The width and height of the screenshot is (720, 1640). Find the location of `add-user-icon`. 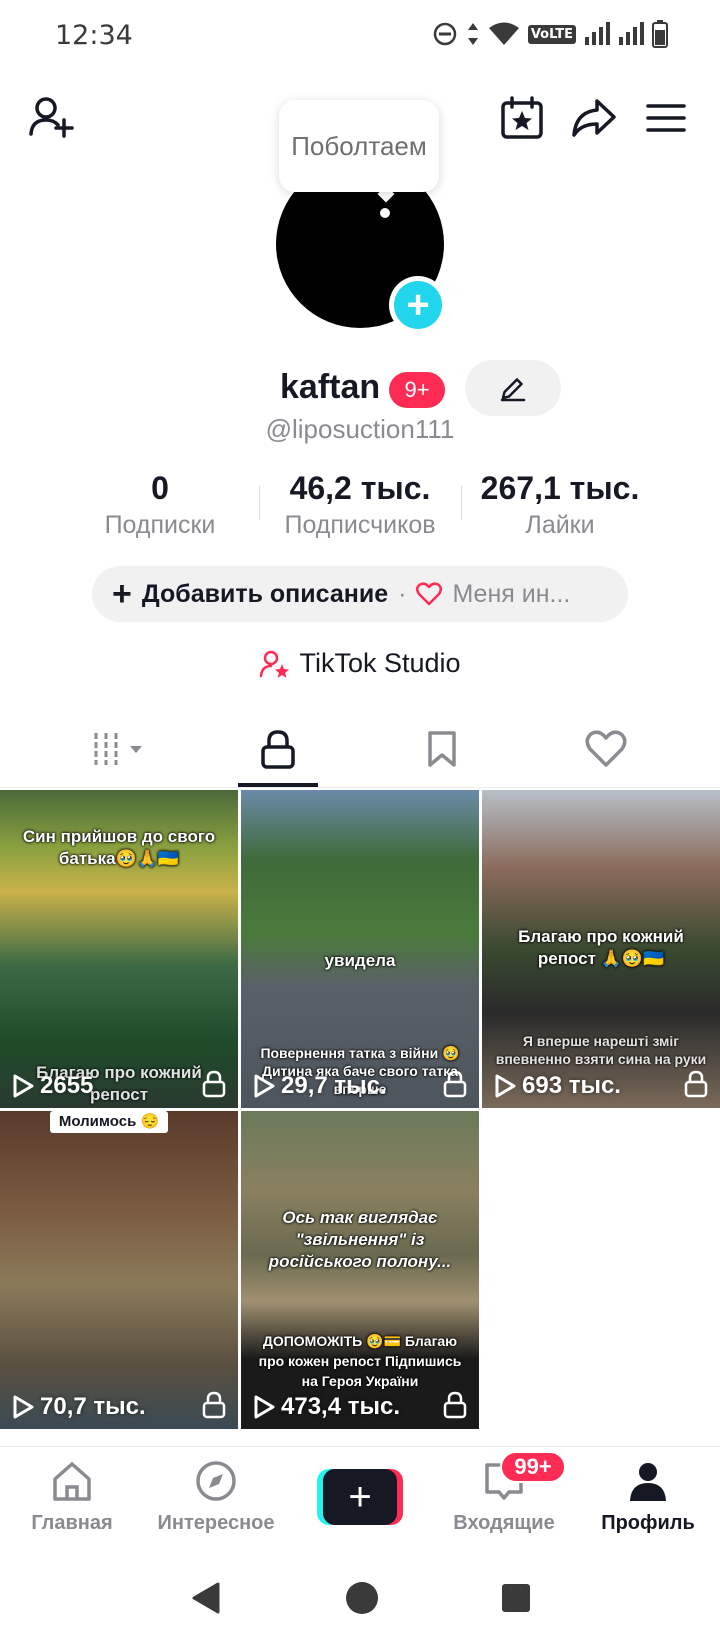

add-user-icon is located at coordinates (51, 117).